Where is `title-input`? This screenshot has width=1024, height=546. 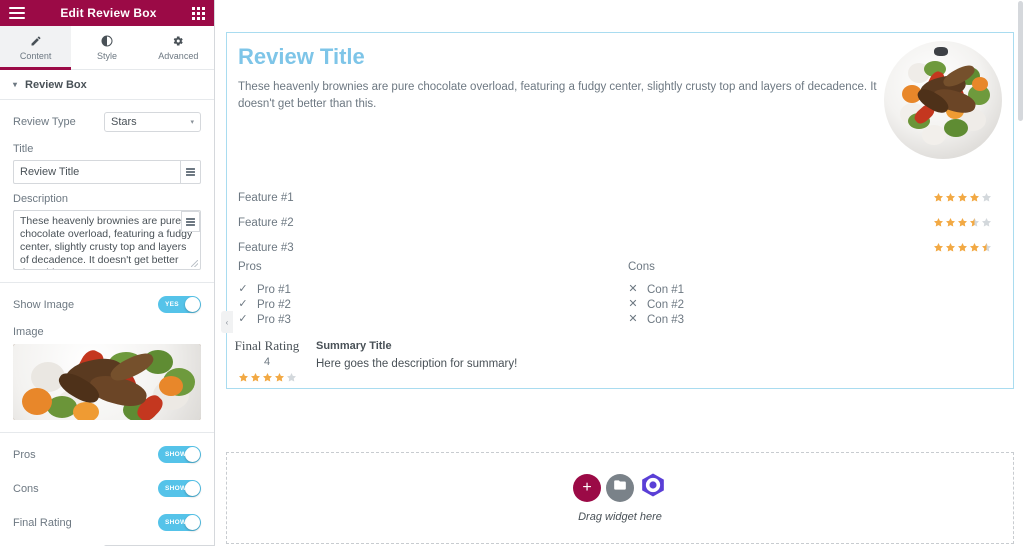 title-input is located at coordinates (97, 172).